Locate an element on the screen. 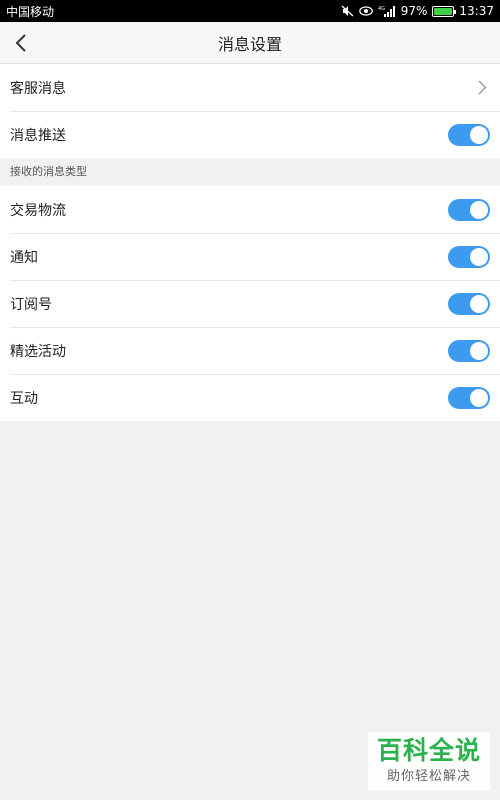 Image resolution: width=500 pixels, height=800 pixels. service-message-label: 客服消息 is located at coordinates (38, 88).